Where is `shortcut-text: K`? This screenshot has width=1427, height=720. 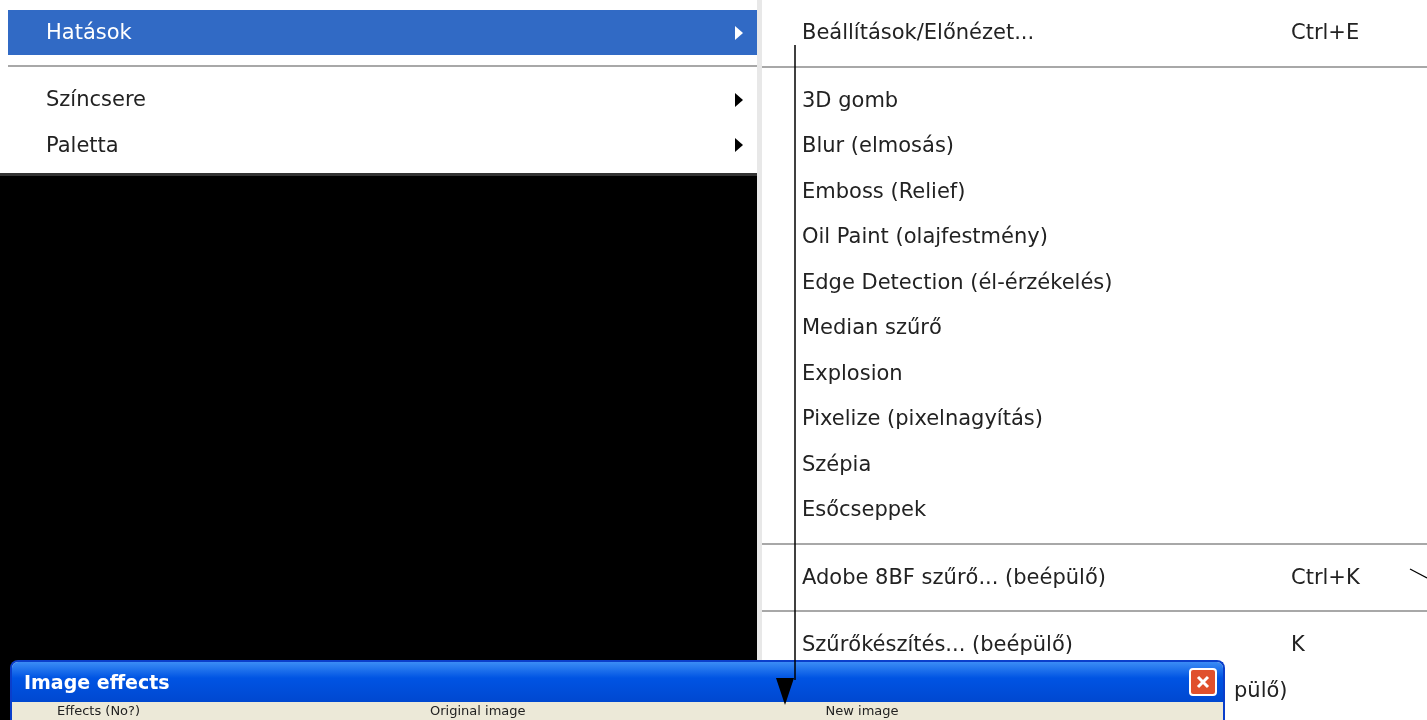
shortcut-text: K is located at coordinates (1298, 644).